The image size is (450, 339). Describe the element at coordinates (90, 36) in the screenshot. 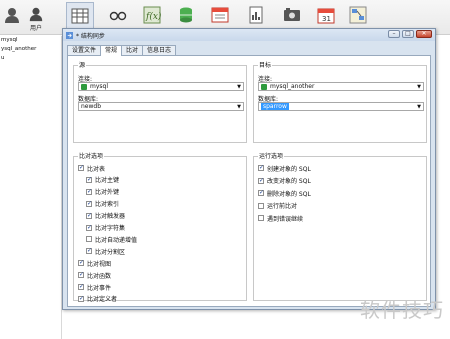

I see `window-title: * 结构同步` at that location.